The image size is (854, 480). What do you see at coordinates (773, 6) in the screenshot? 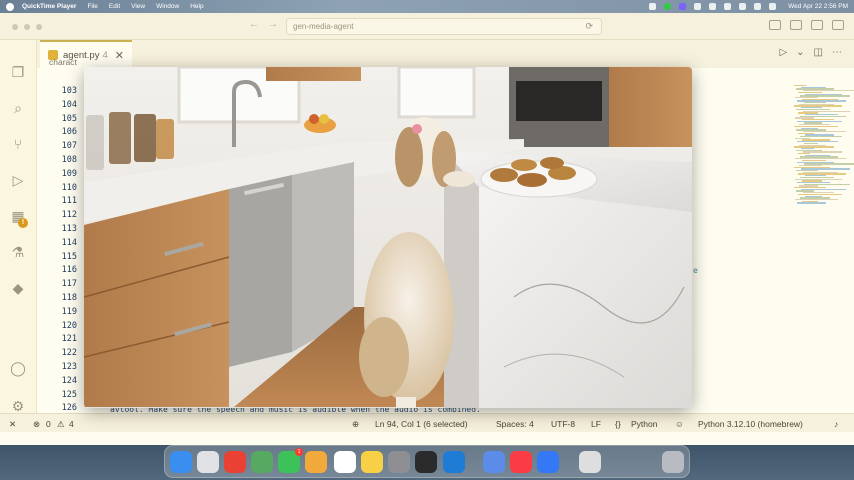
I see `control-center-icon` at bounding box center [773, 6].